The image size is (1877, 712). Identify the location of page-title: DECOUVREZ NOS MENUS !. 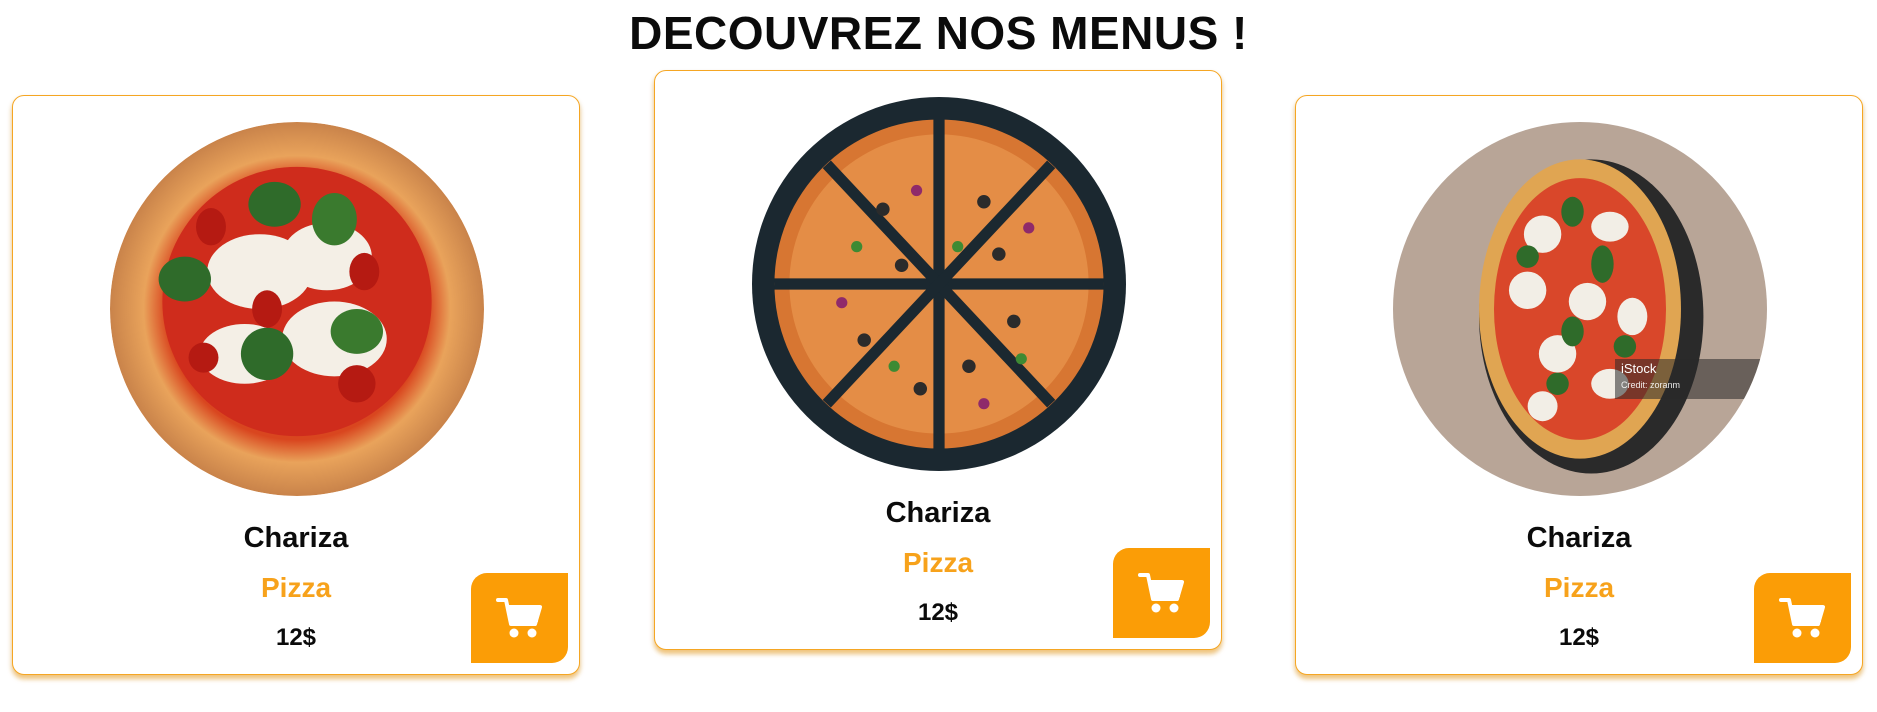
(938, 33).